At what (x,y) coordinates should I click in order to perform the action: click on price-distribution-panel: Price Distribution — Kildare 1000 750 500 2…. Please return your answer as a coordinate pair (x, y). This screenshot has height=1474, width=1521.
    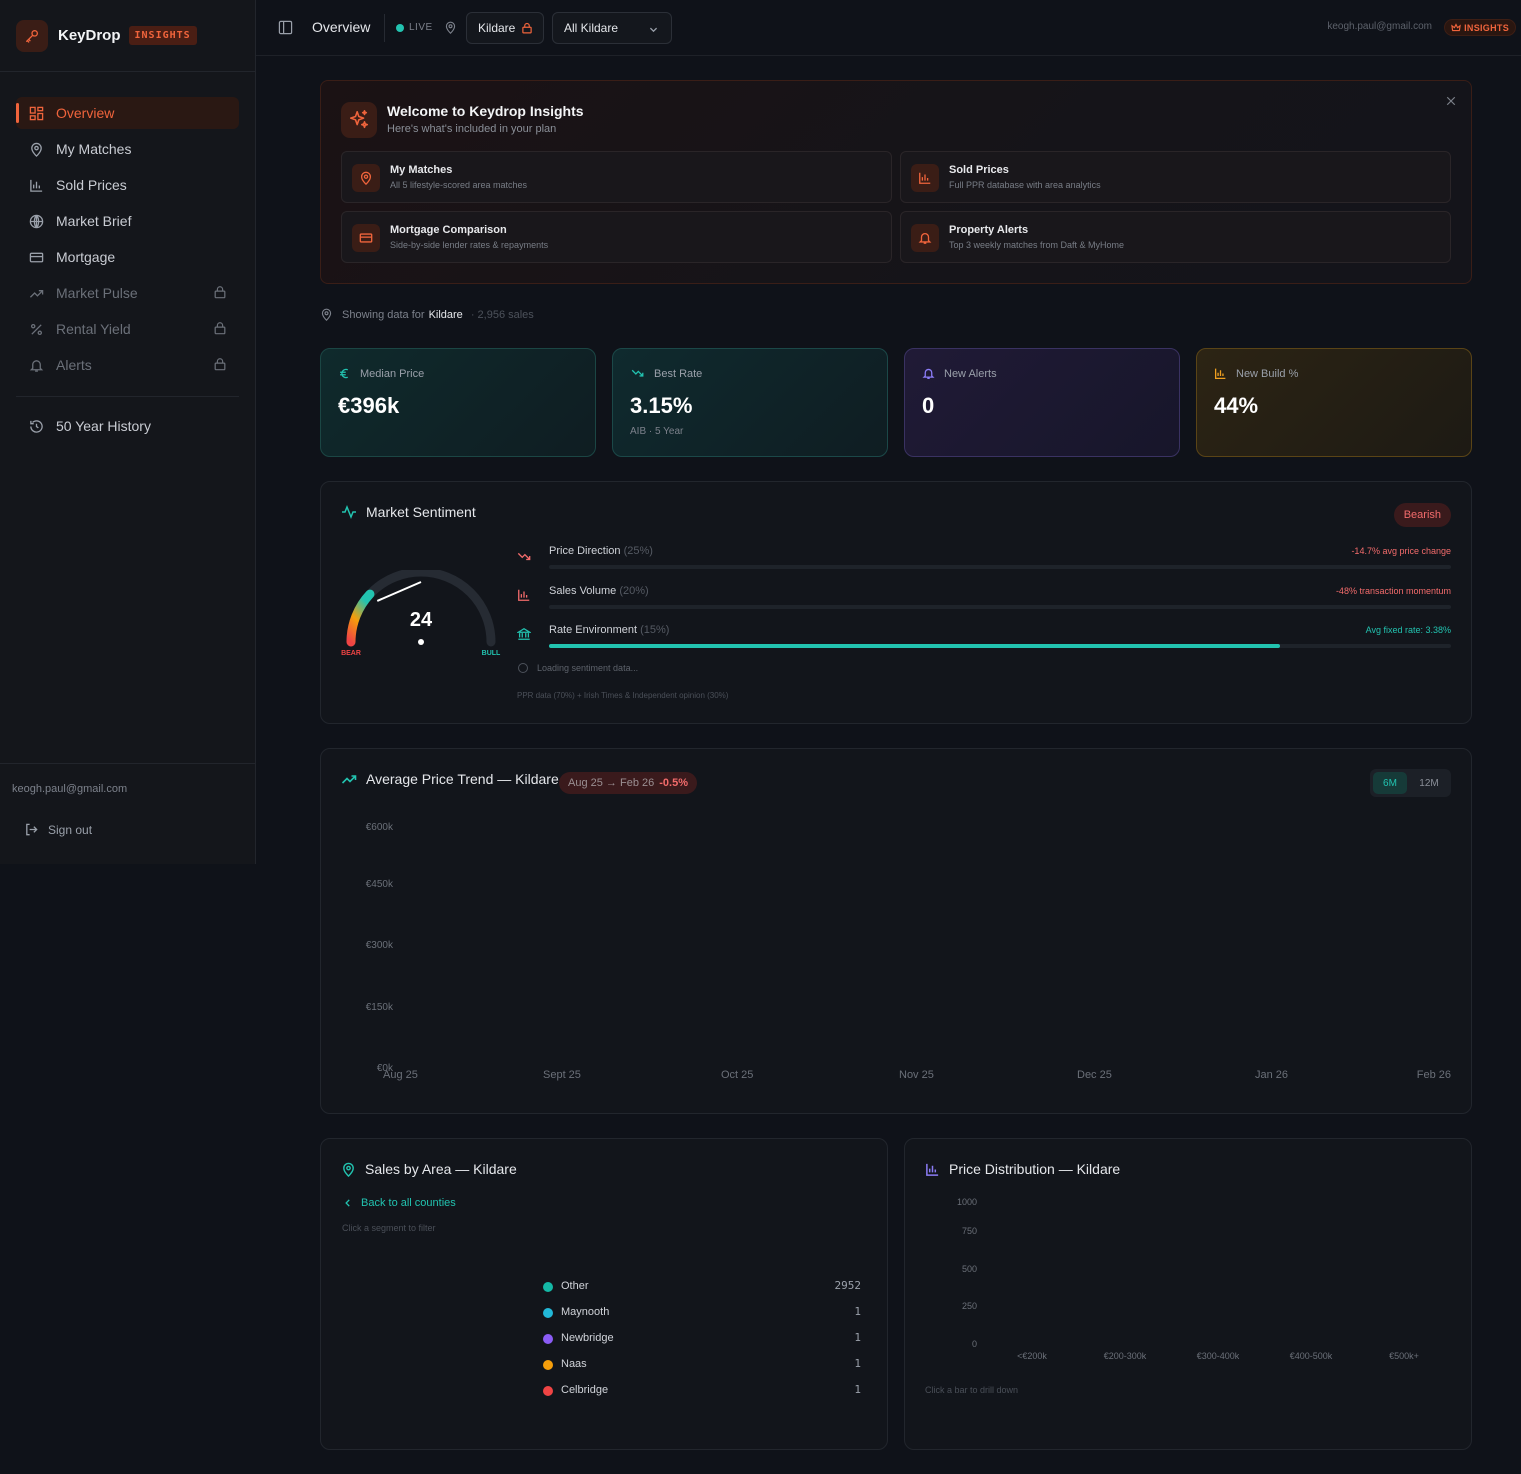
    Looking at the image, I should click on (1188, 1294).